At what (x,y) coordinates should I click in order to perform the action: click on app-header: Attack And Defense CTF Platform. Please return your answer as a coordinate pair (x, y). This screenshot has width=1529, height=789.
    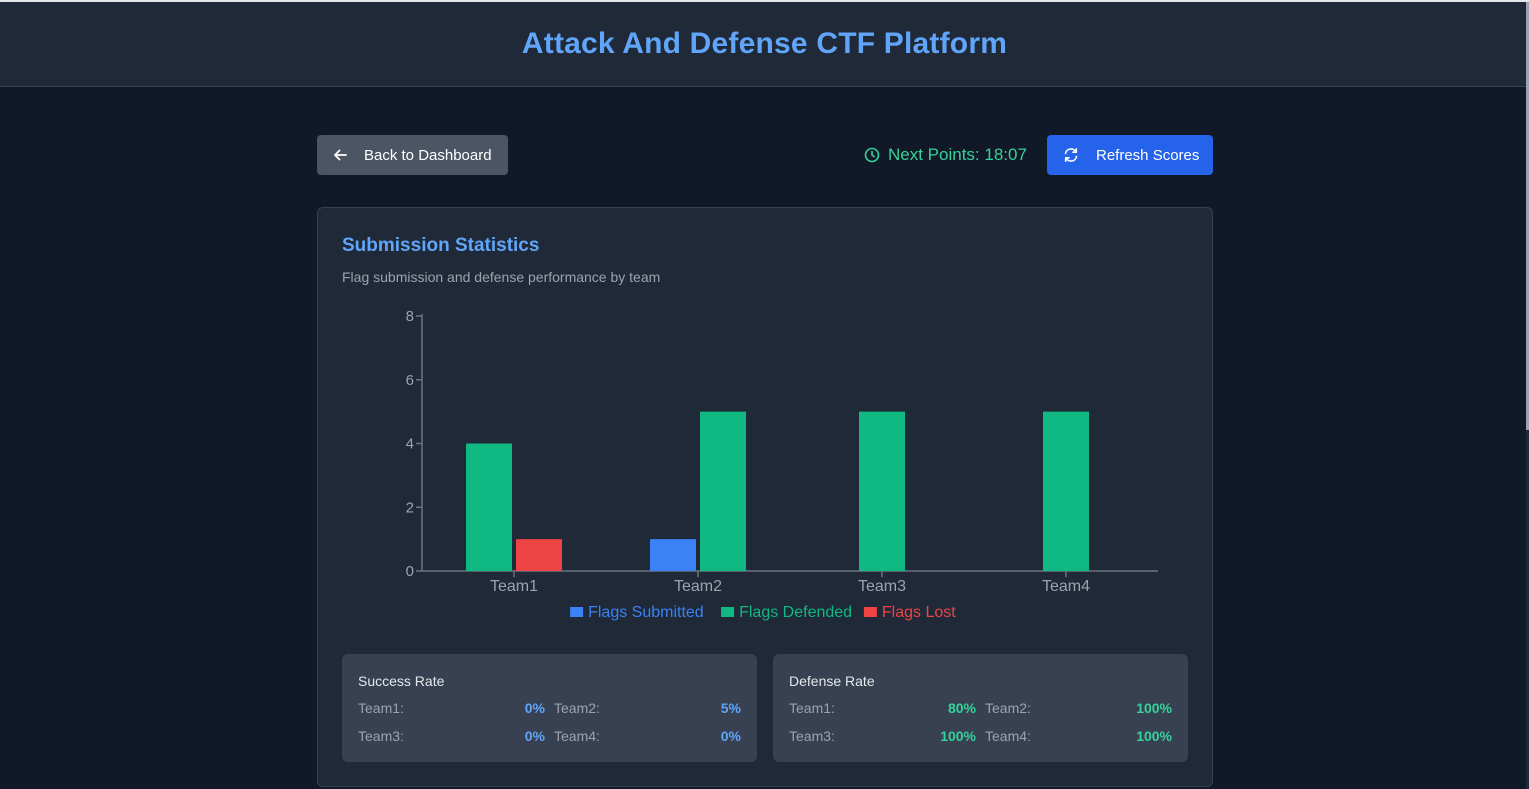
    Looking at the image, I should click on (764, 44).